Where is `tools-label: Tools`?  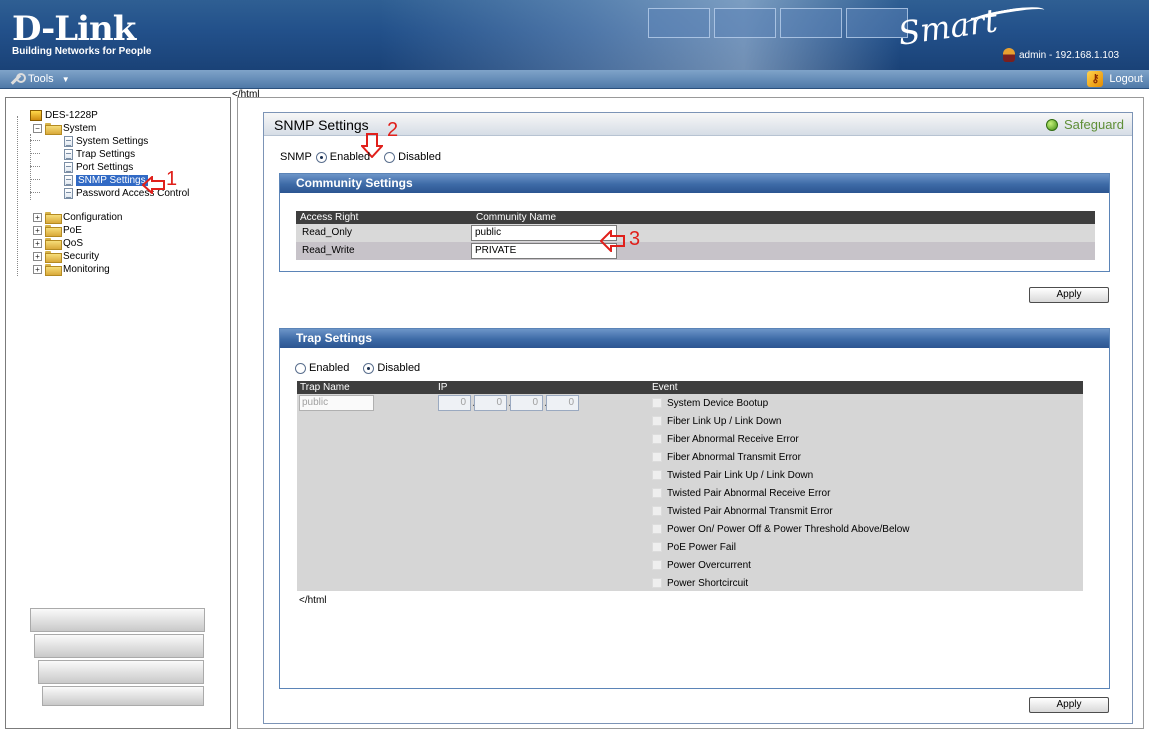
tools-label: Tools is located at coordinates (41, 79).